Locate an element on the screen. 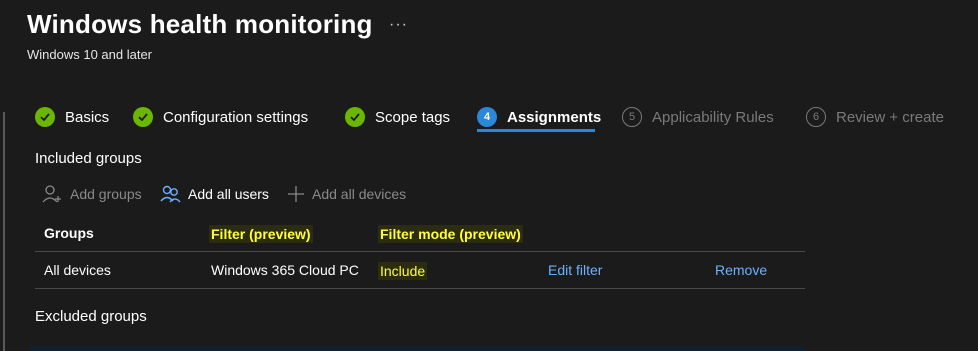 Image resolution: width=978 pixels, height=351 pixels. add-all-users-label: Add all users is located at coordinates (228, 194).